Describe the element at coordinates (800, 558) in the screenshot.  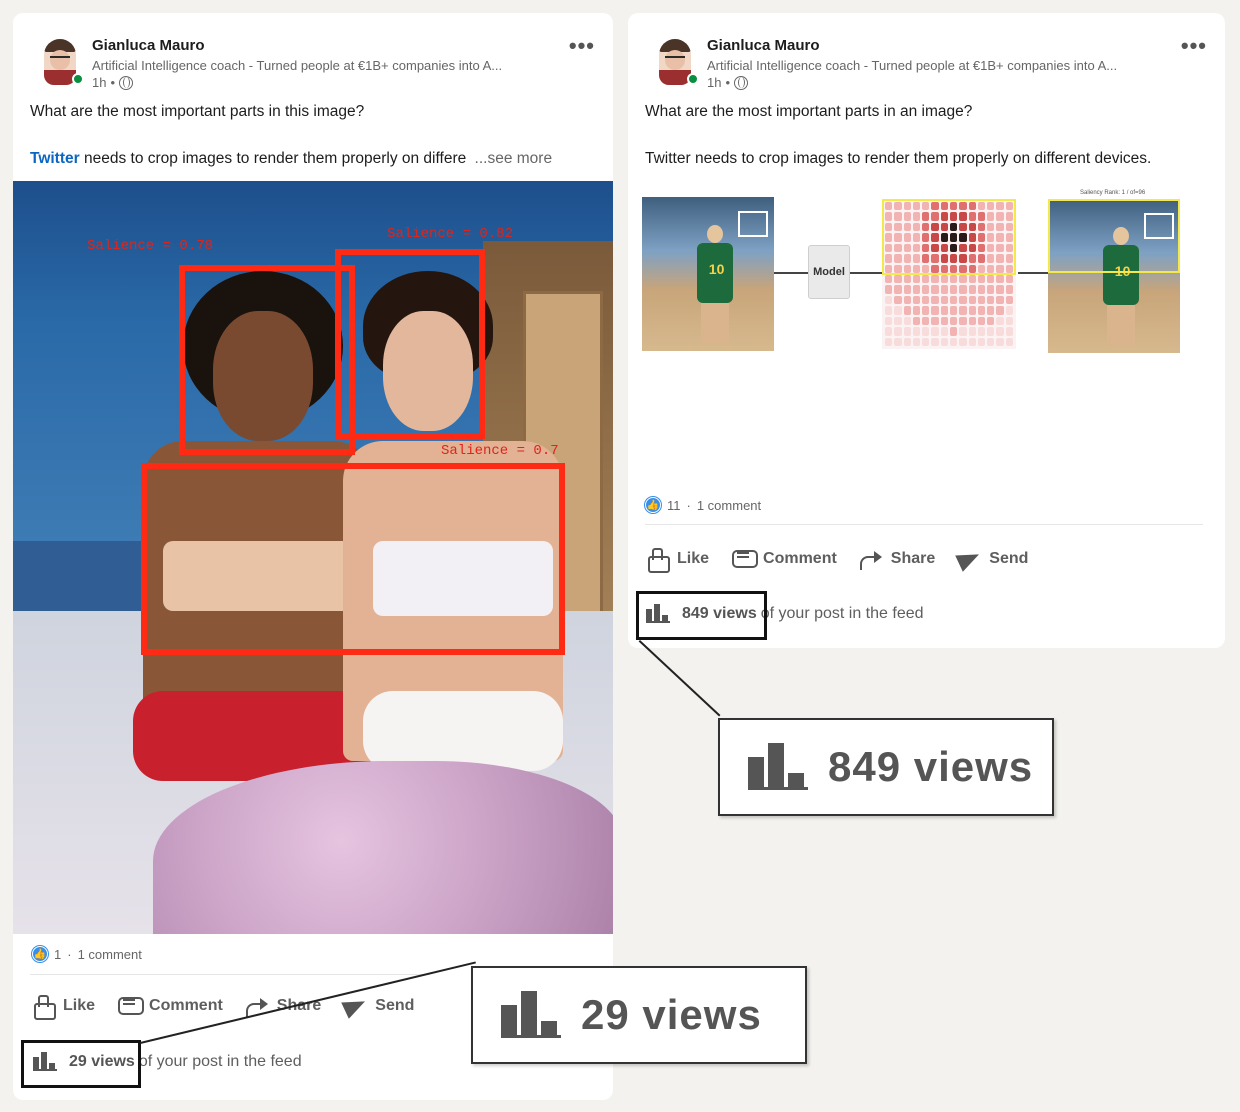
I see `comment-label: Comment` at that location.